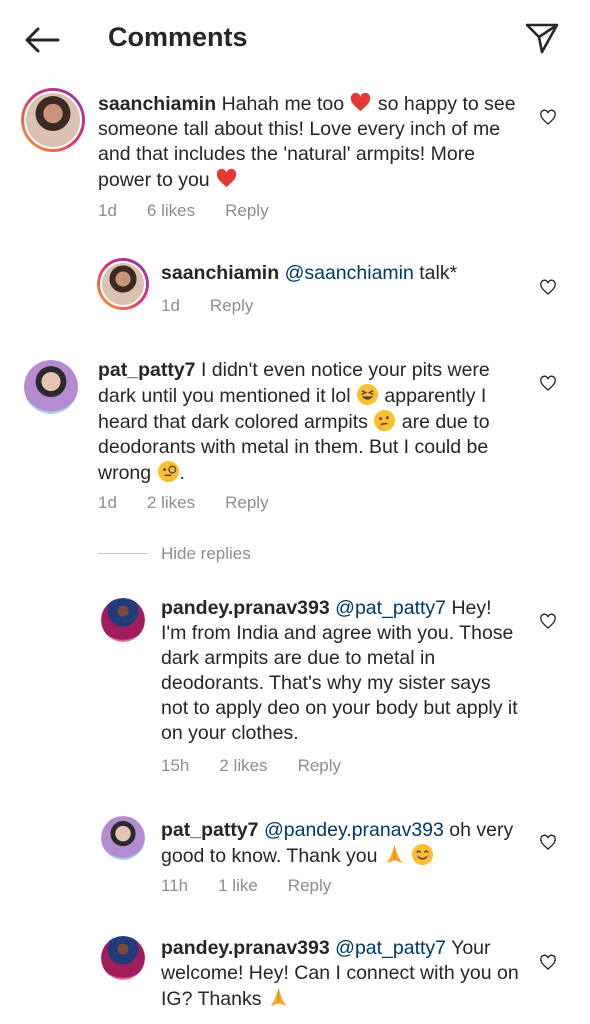 Image resolution: width=590 pixels, height=1024 pixels. Describe the element at coordinates (207, 306) in the screenshot. I see `comment-meta: 1d Reply` at that location.